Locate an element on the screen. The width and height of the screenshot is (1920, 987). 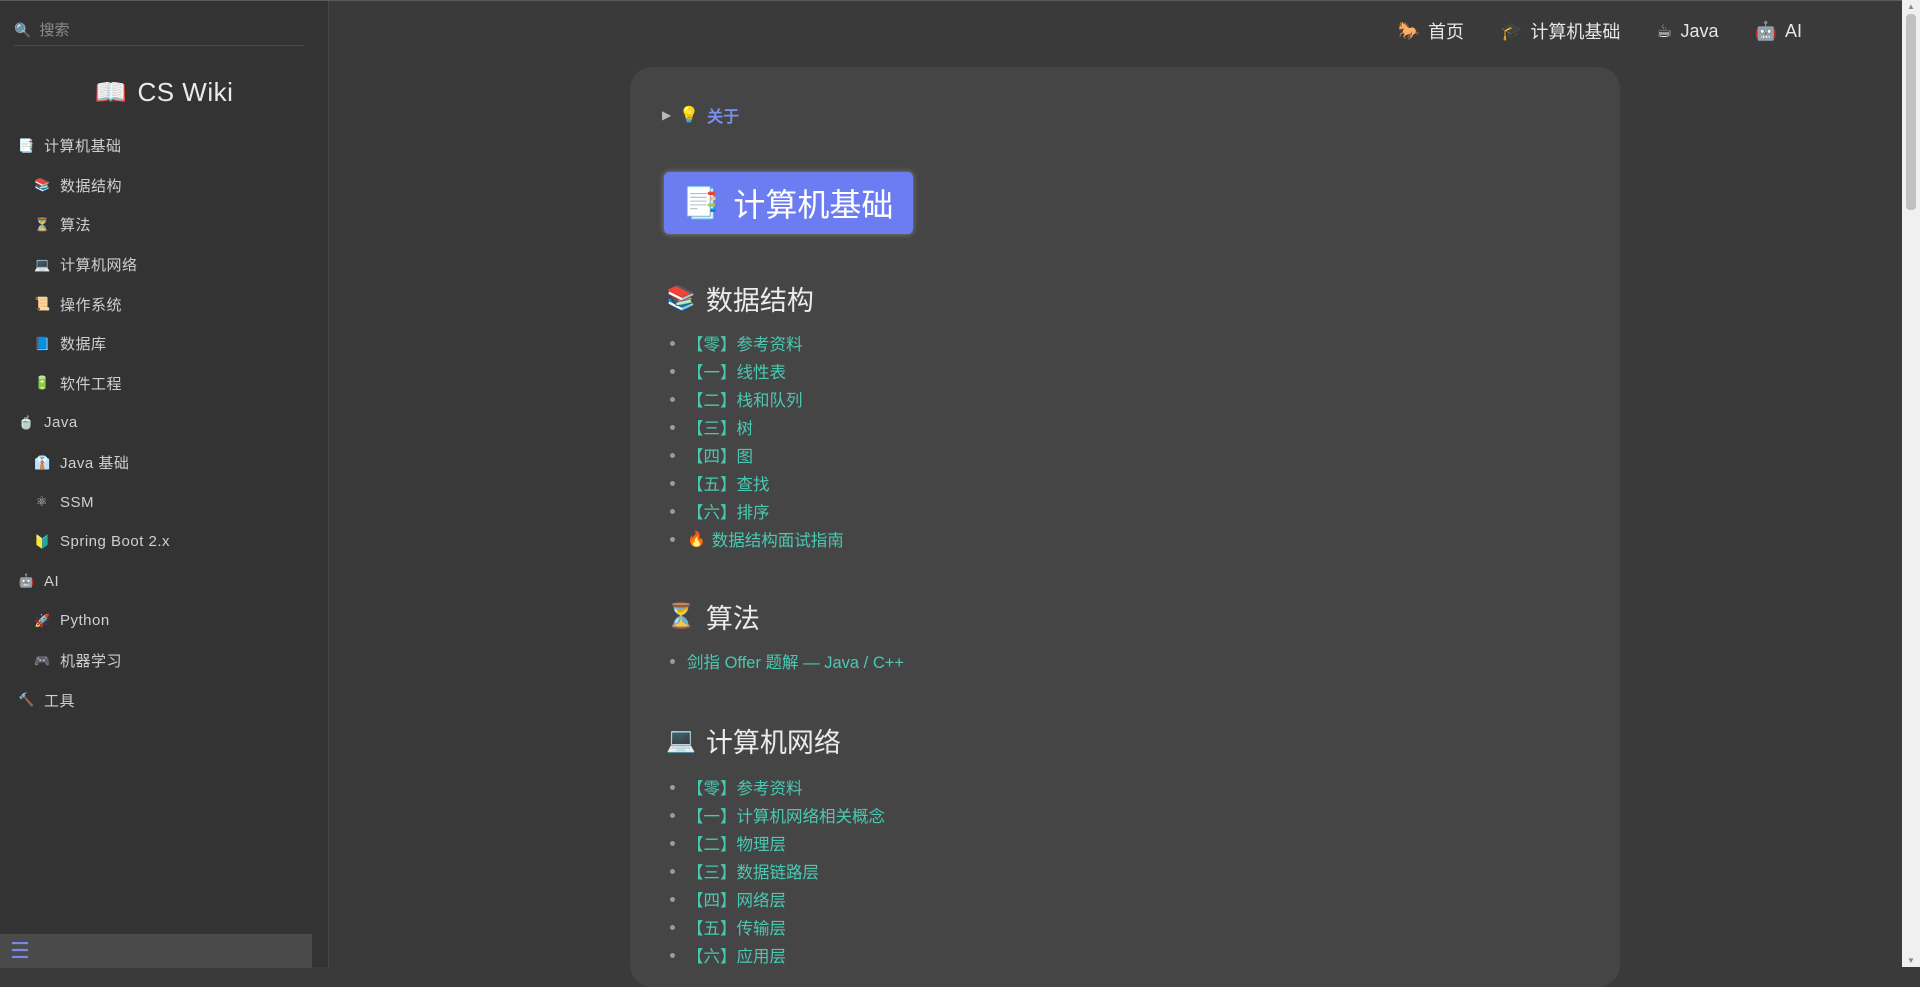
link-list-algorithms: 剑指 Offer 题解 — Java / C++ is located at coordinates (787, 661).